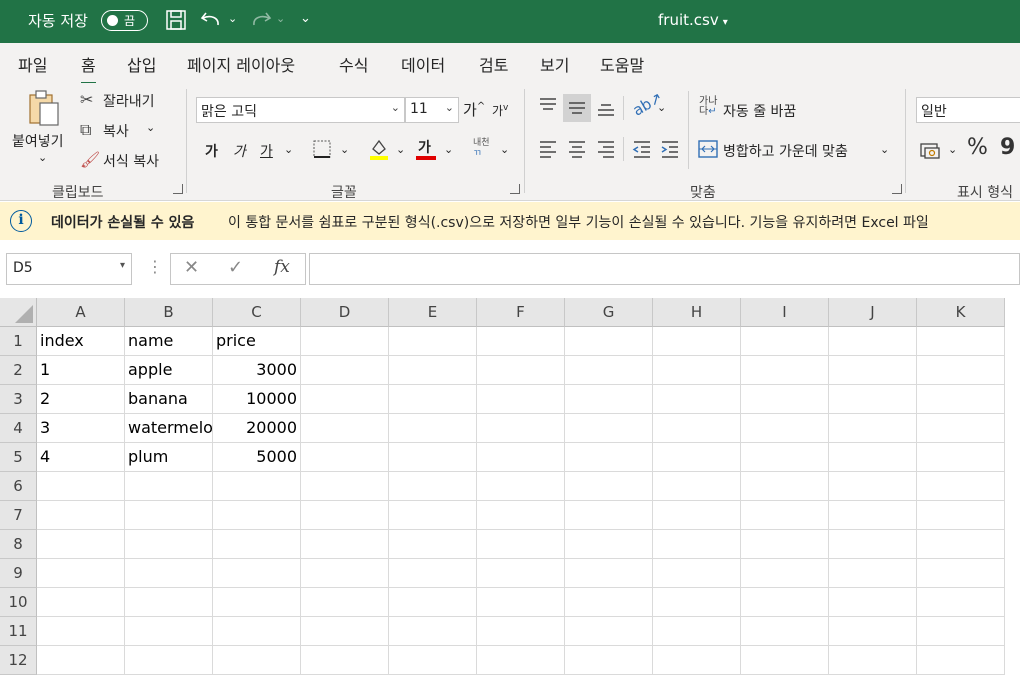 The image size is (1020, 675). What do you see at coordinates (433, 486) in the screenshot?
I see `cell-e6` at bounding box center [433, 486].